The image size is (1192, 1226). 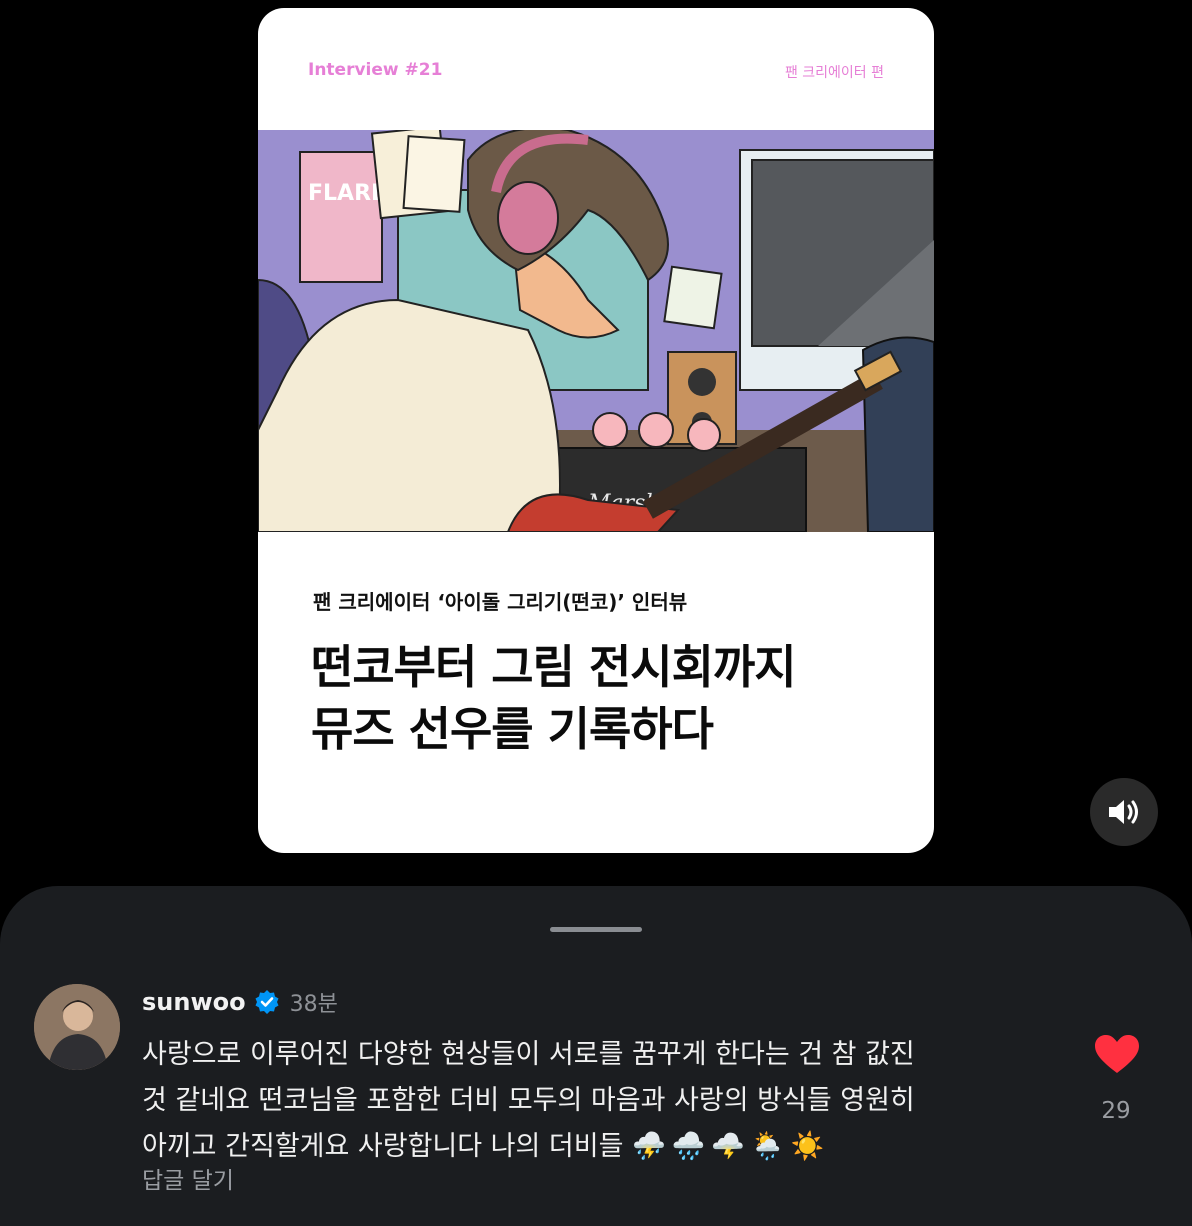 I want to click on speaker-icon, so click(x=1123, y=812).